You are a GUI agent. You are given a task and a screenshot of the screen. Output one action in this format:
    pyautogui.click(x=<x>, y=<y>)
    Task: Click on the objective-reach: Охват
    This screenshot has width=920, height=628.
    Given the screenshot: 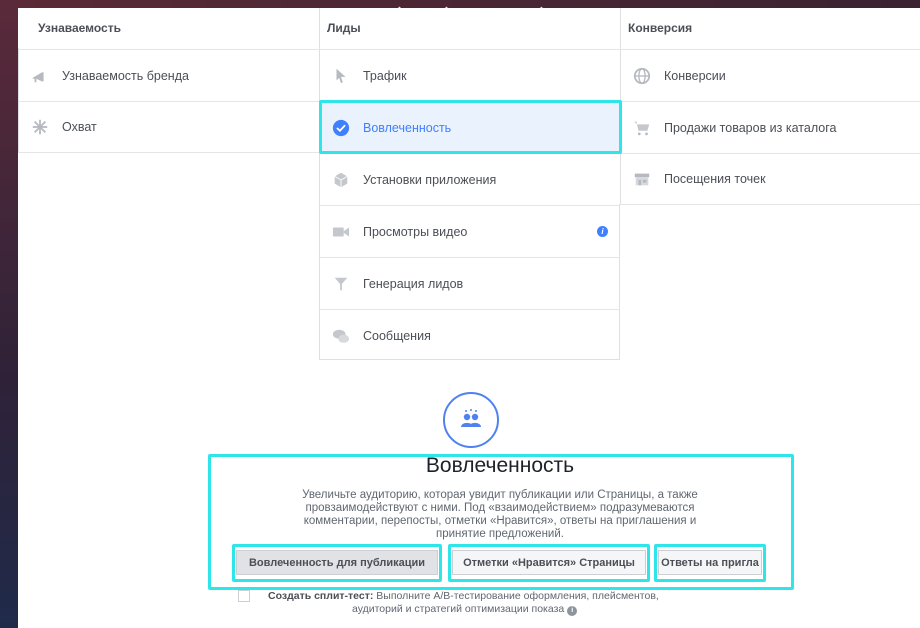 What is the action you would take?
    pyautogui.click(x=168, y=127)
    